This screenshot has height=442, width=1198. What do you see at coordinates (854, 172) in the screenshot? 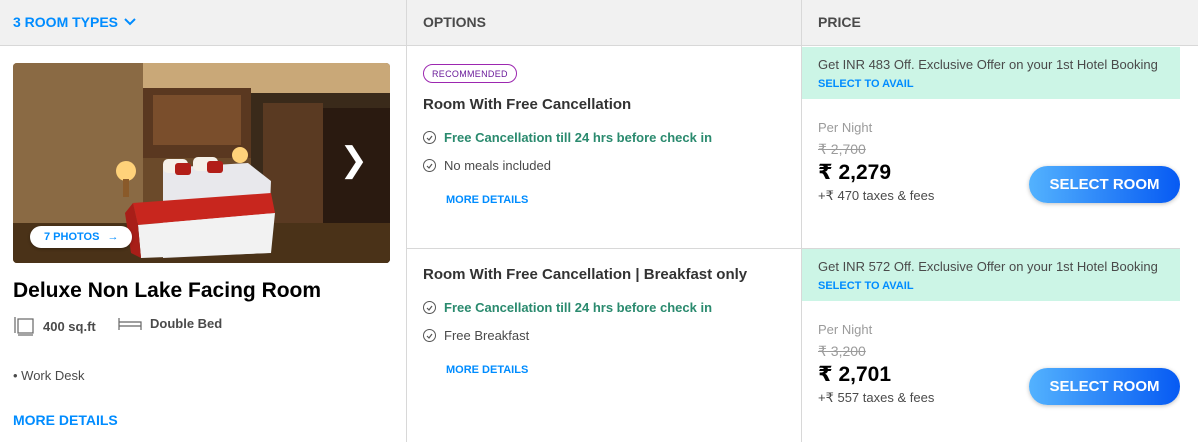
I see `discounted-price: ₹ 2,279` at bounding box center [854, 172].